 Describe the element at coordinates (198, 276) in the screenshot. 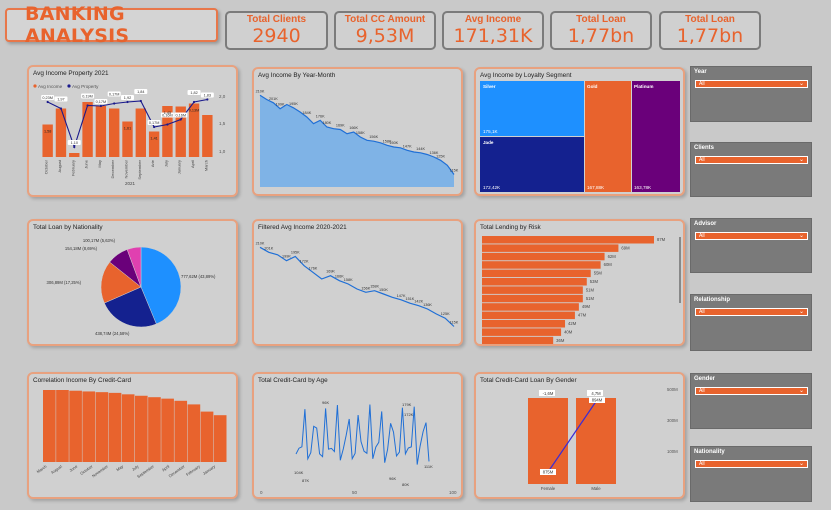

I see `slice-label: 777,62M (43,89%)` at that location.